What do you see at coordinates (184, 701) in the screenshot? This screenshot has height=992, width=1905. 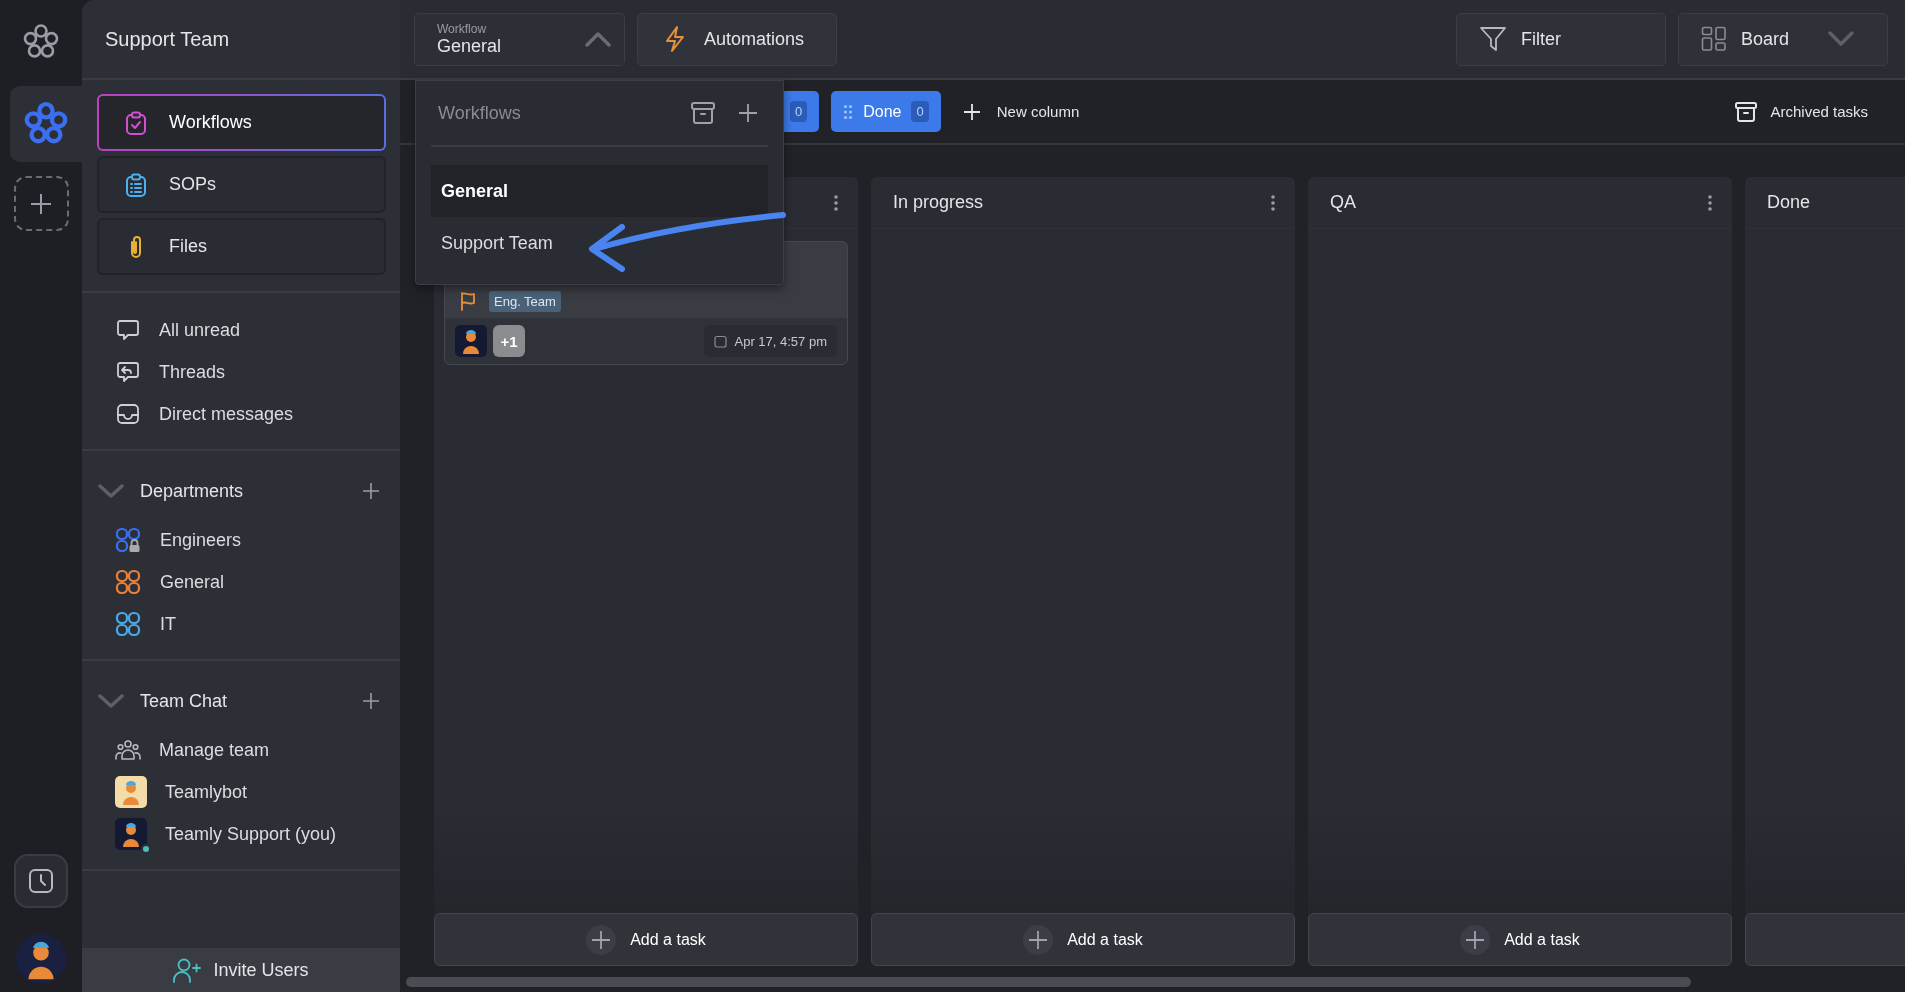 I see `section-title: Team Chat` at bounding box center [184, 701].